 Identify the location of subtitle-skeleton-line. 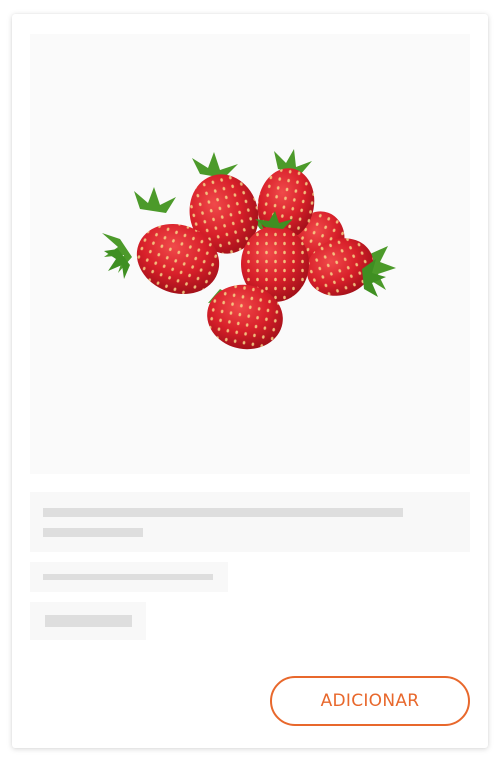
(128, 577).